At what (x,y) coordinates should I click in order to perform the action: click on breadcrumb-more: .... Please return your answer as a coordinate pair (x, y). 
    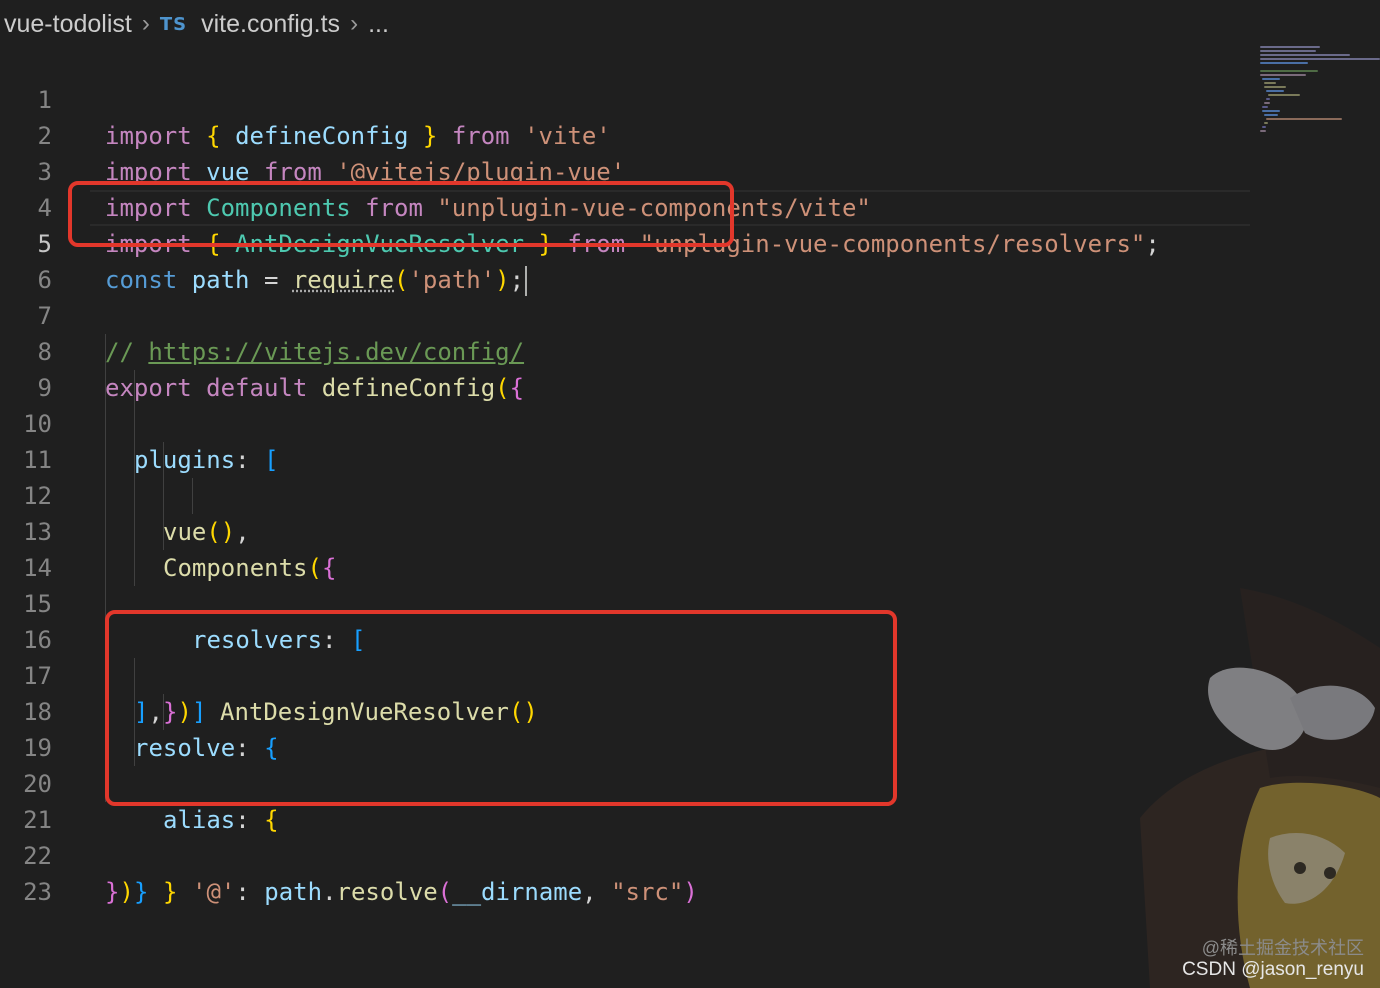
    Looking at the image, I should click on (378, 24).